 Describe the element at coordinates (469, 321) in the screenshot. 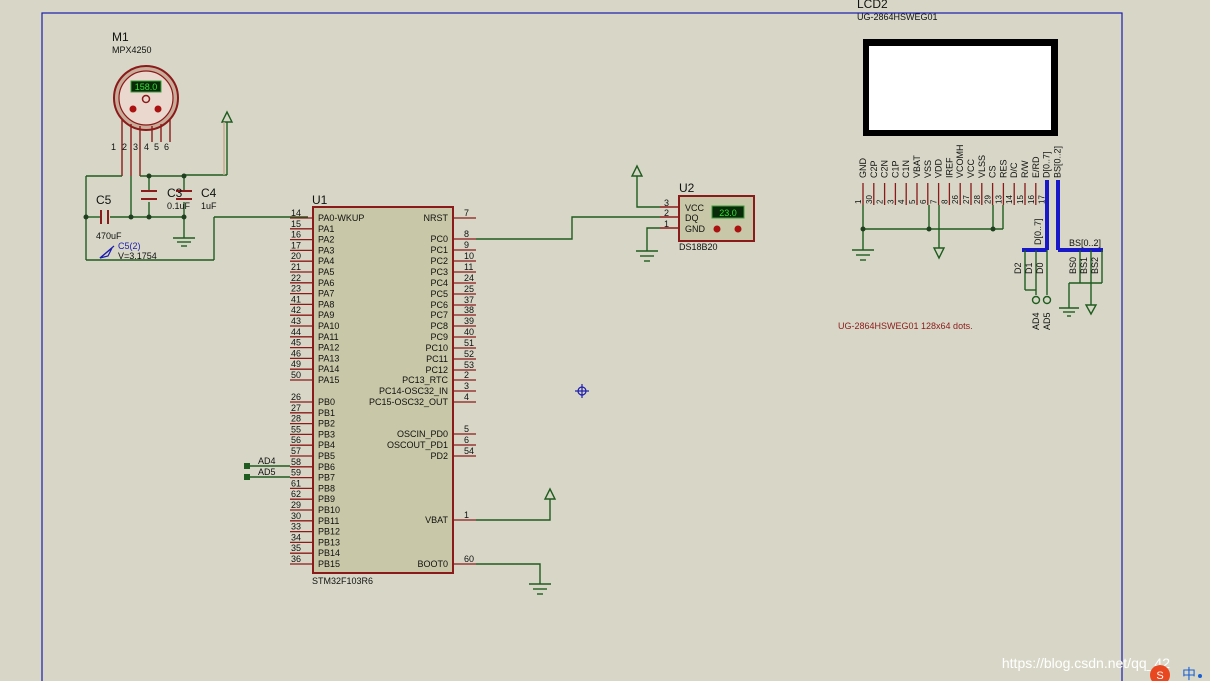

I see `u1-pin-number: 39` at that location.